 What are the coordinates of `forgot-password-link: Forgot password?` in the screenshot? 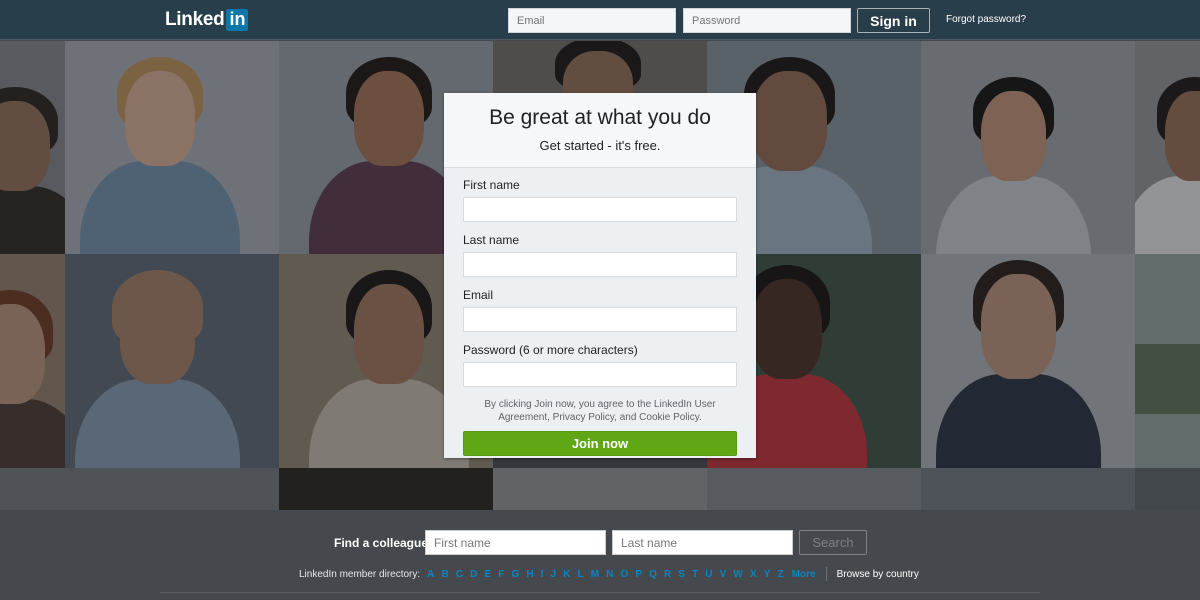 It's located at (986, 19).